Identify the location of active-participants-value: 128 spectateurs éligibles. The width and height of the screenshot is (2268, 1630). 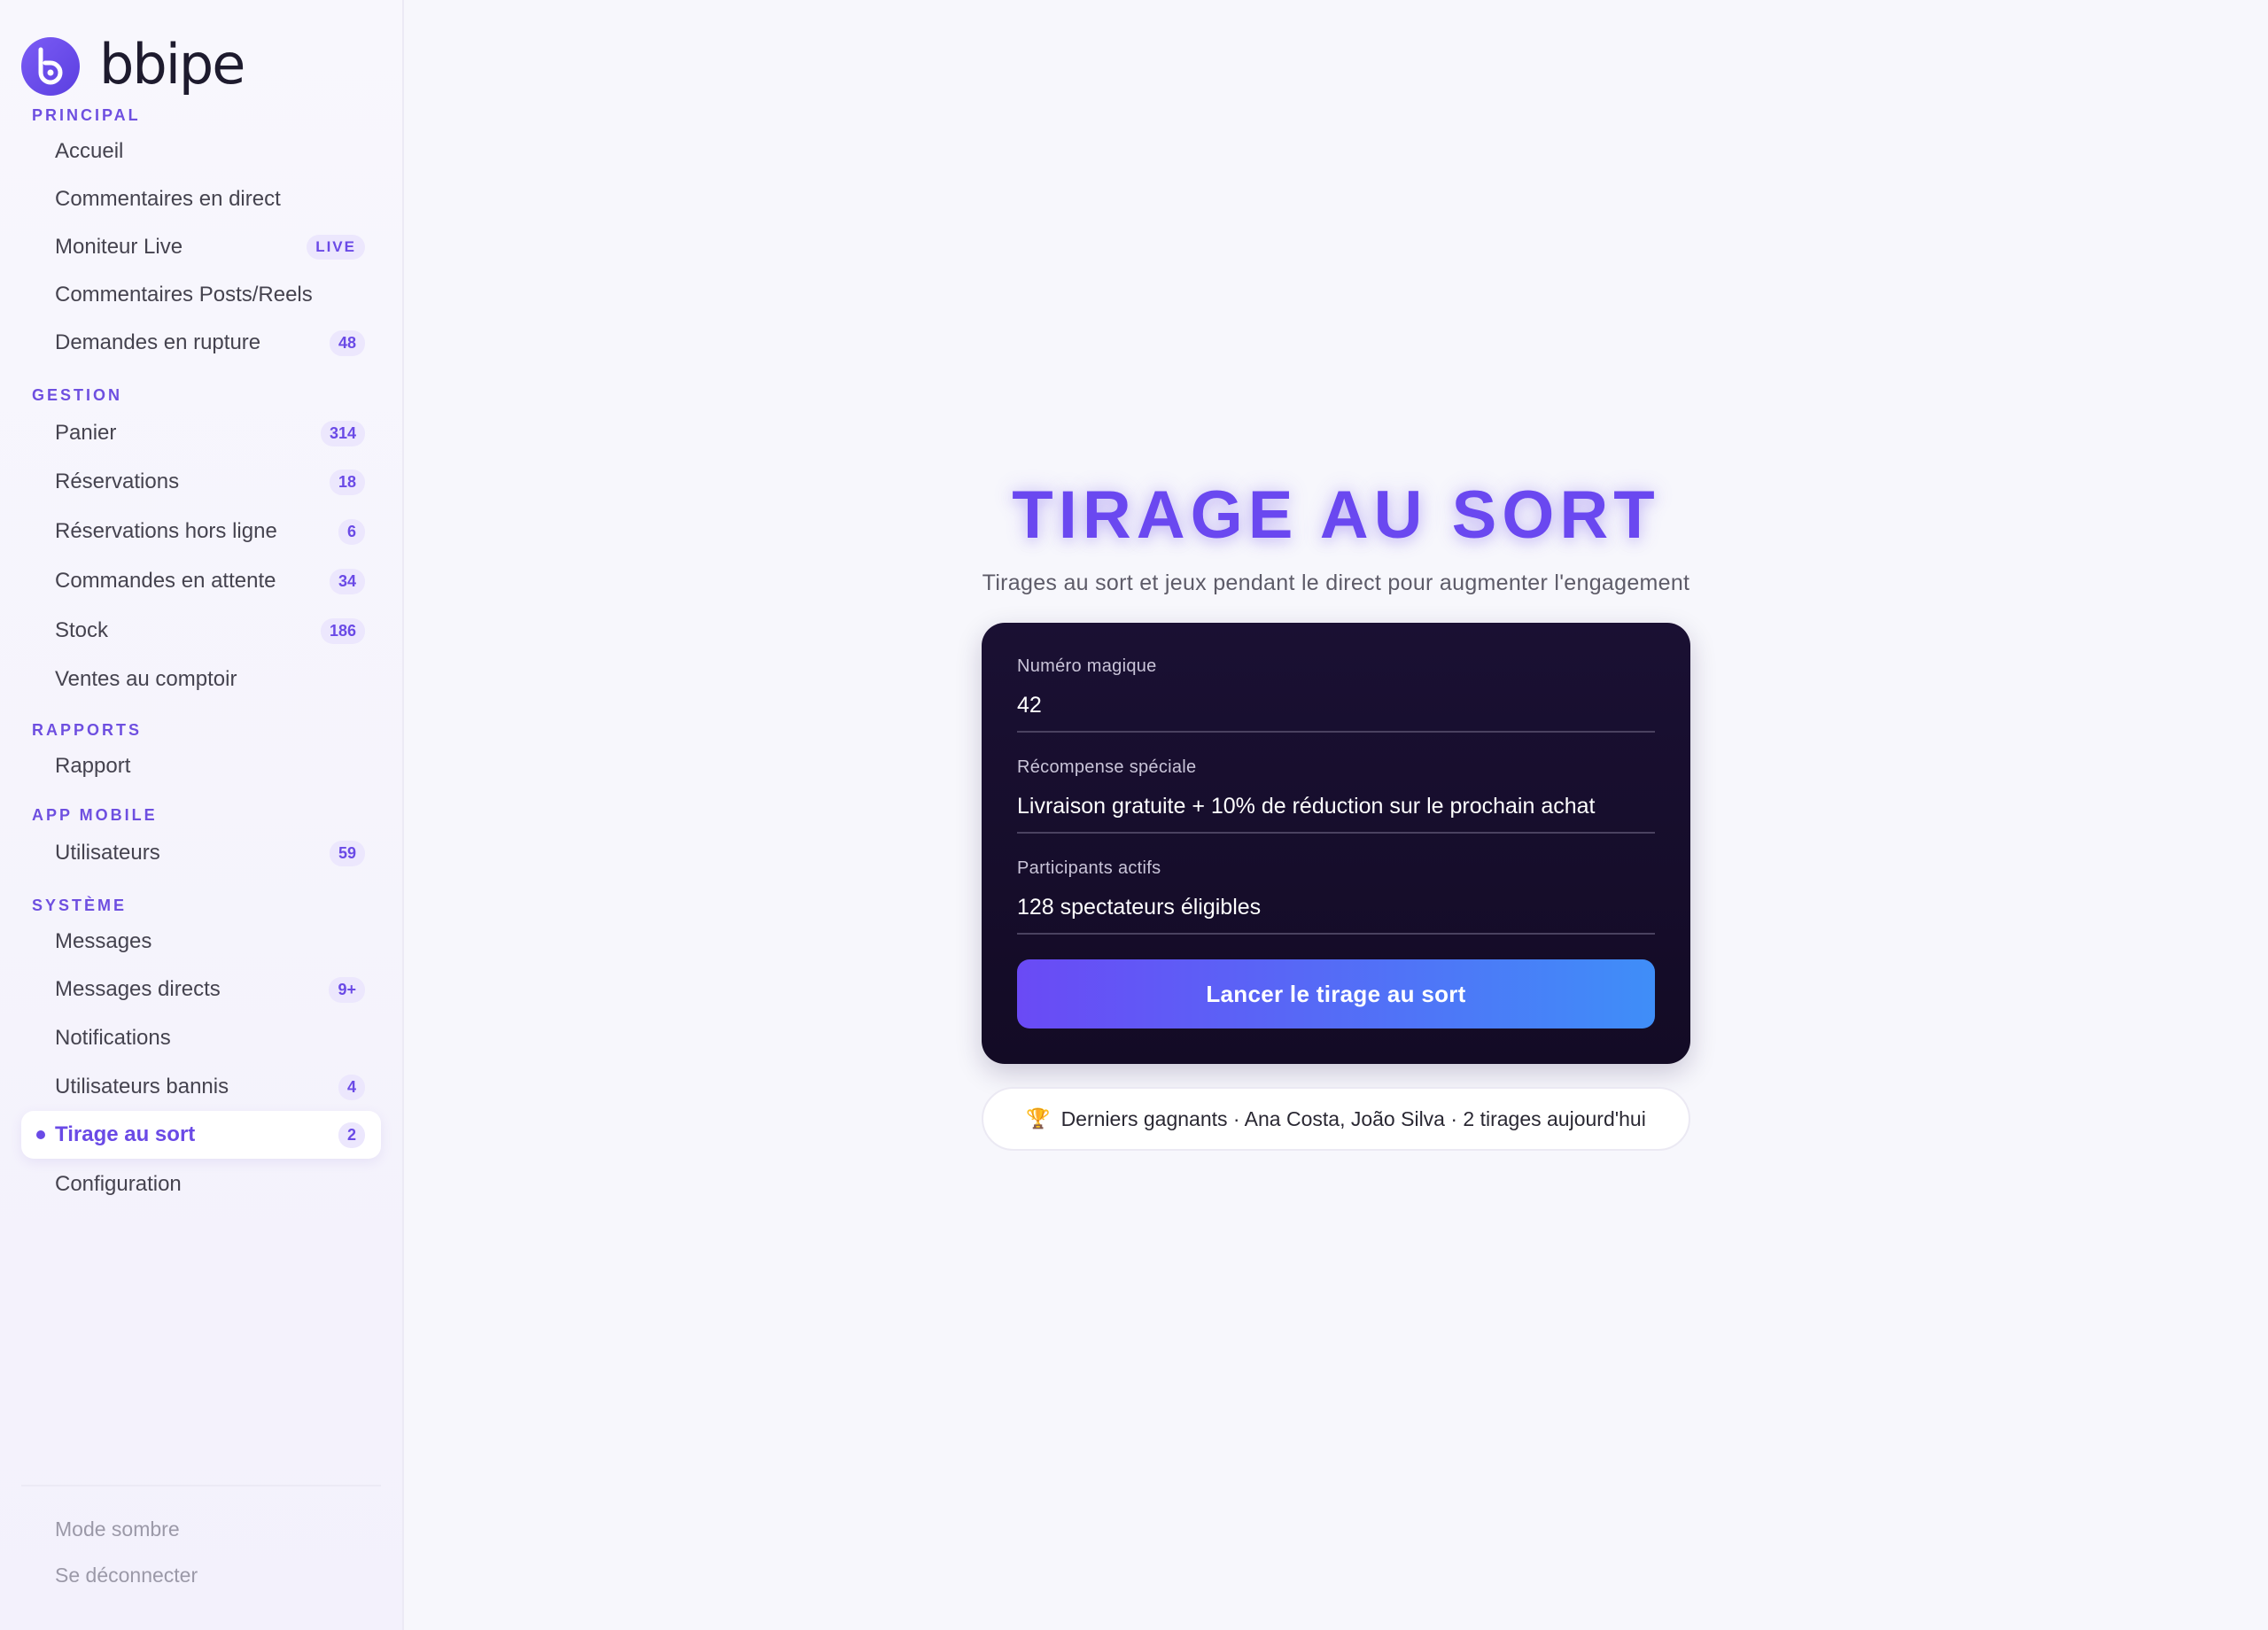
(1139, 907).